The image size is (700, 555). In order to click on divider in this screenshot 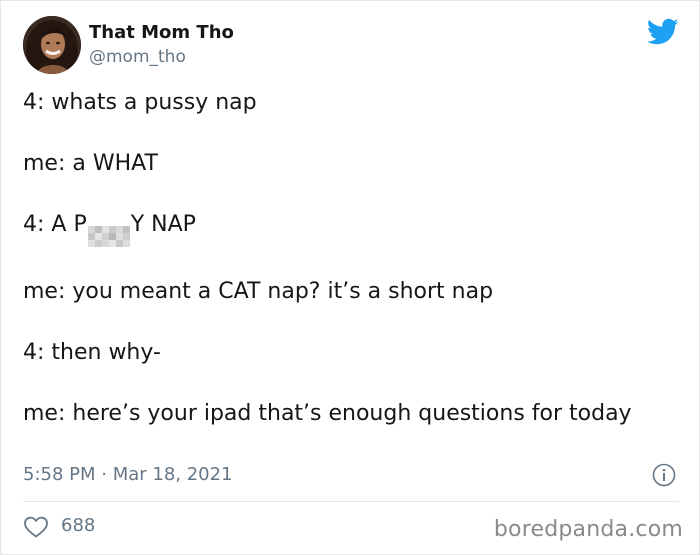, I will do `click(351, 501)`.